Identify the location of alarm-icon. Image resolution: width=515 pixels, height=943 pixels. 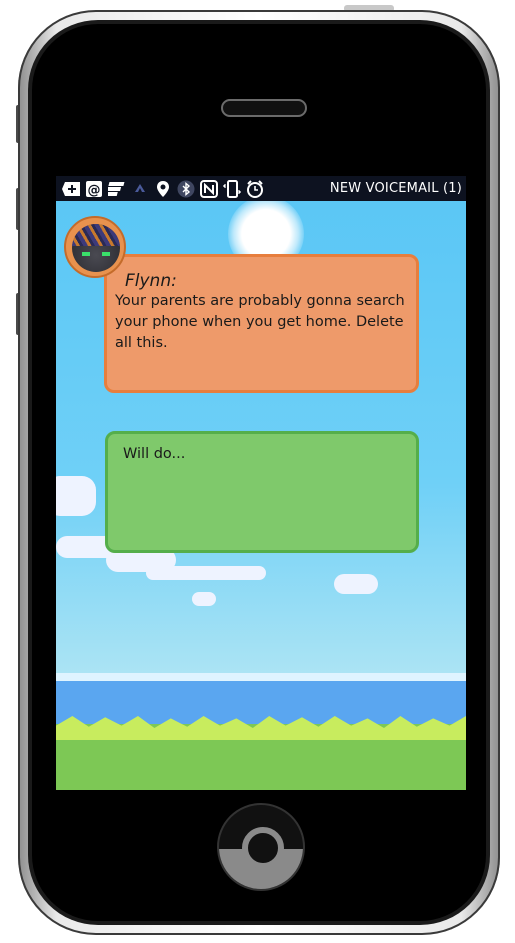
(255, 188).